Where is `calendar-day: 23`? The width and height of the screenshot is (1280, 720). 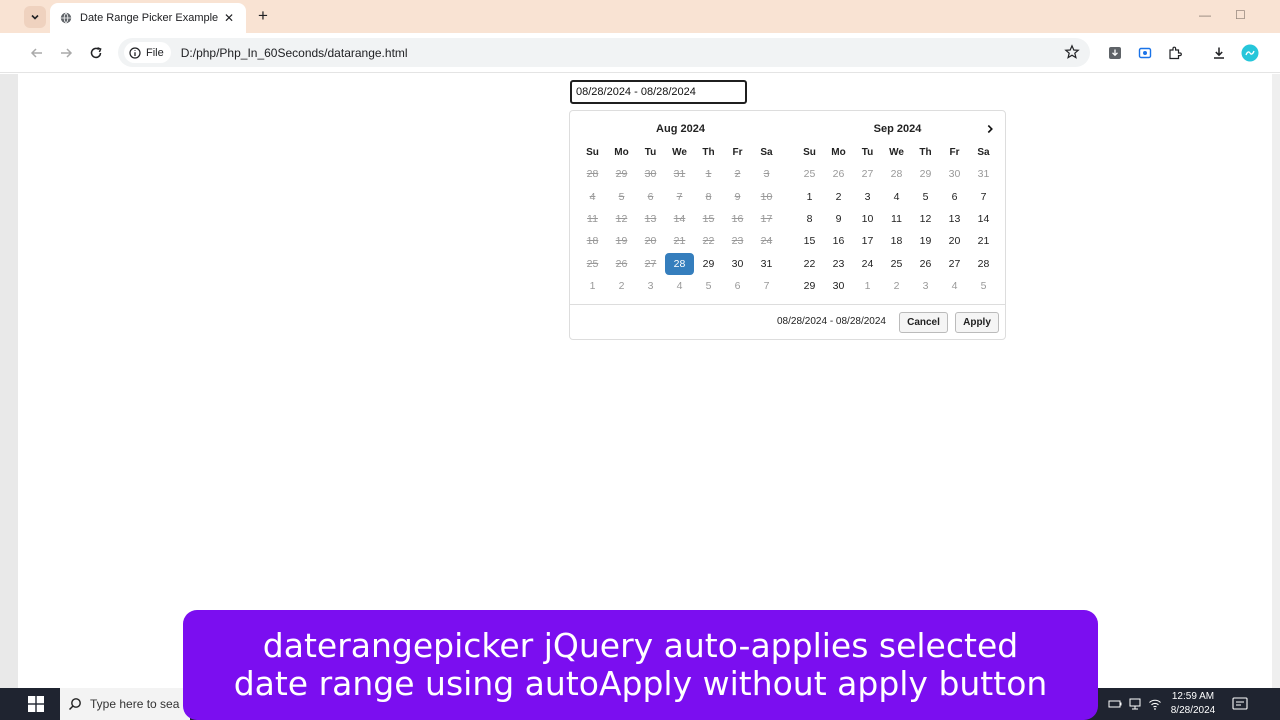
calendar-day: 23 is located at coordinates (838, 264).